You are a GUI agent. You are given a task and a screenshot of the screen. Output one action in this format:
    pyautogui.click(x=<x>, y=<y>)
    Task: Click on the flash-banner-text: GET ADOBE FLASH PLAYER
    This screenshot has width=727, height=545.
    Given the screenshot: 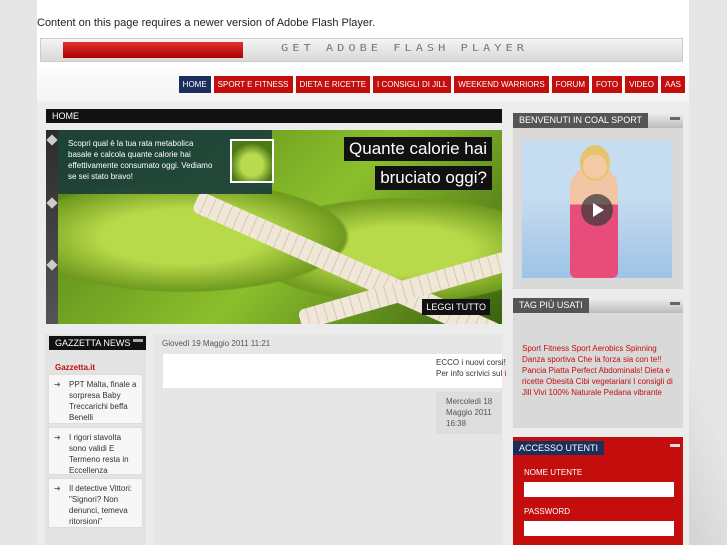 What is the action you would take?
    pyautogui.click(x=404, y=48)
    